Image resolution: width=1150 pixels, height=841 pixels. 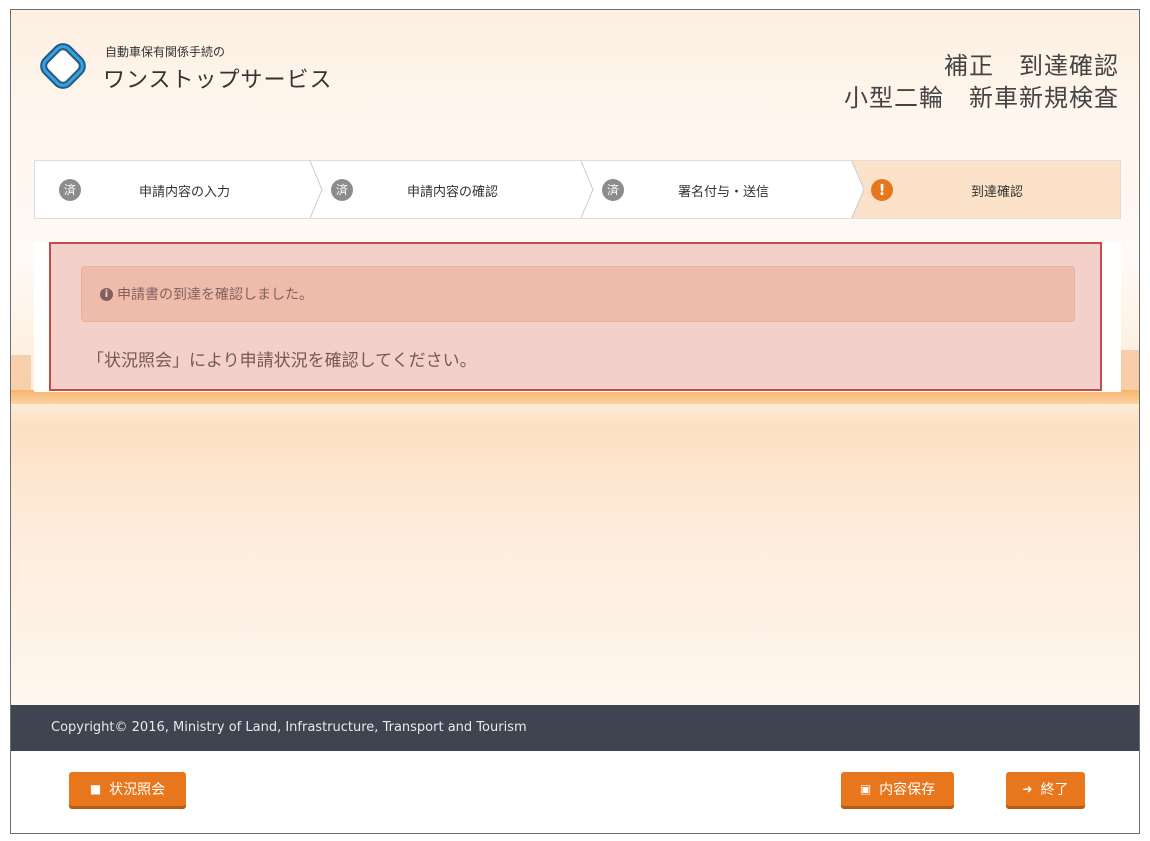 I want to click on exit-label: 終了, so click(x=1054, y=790).